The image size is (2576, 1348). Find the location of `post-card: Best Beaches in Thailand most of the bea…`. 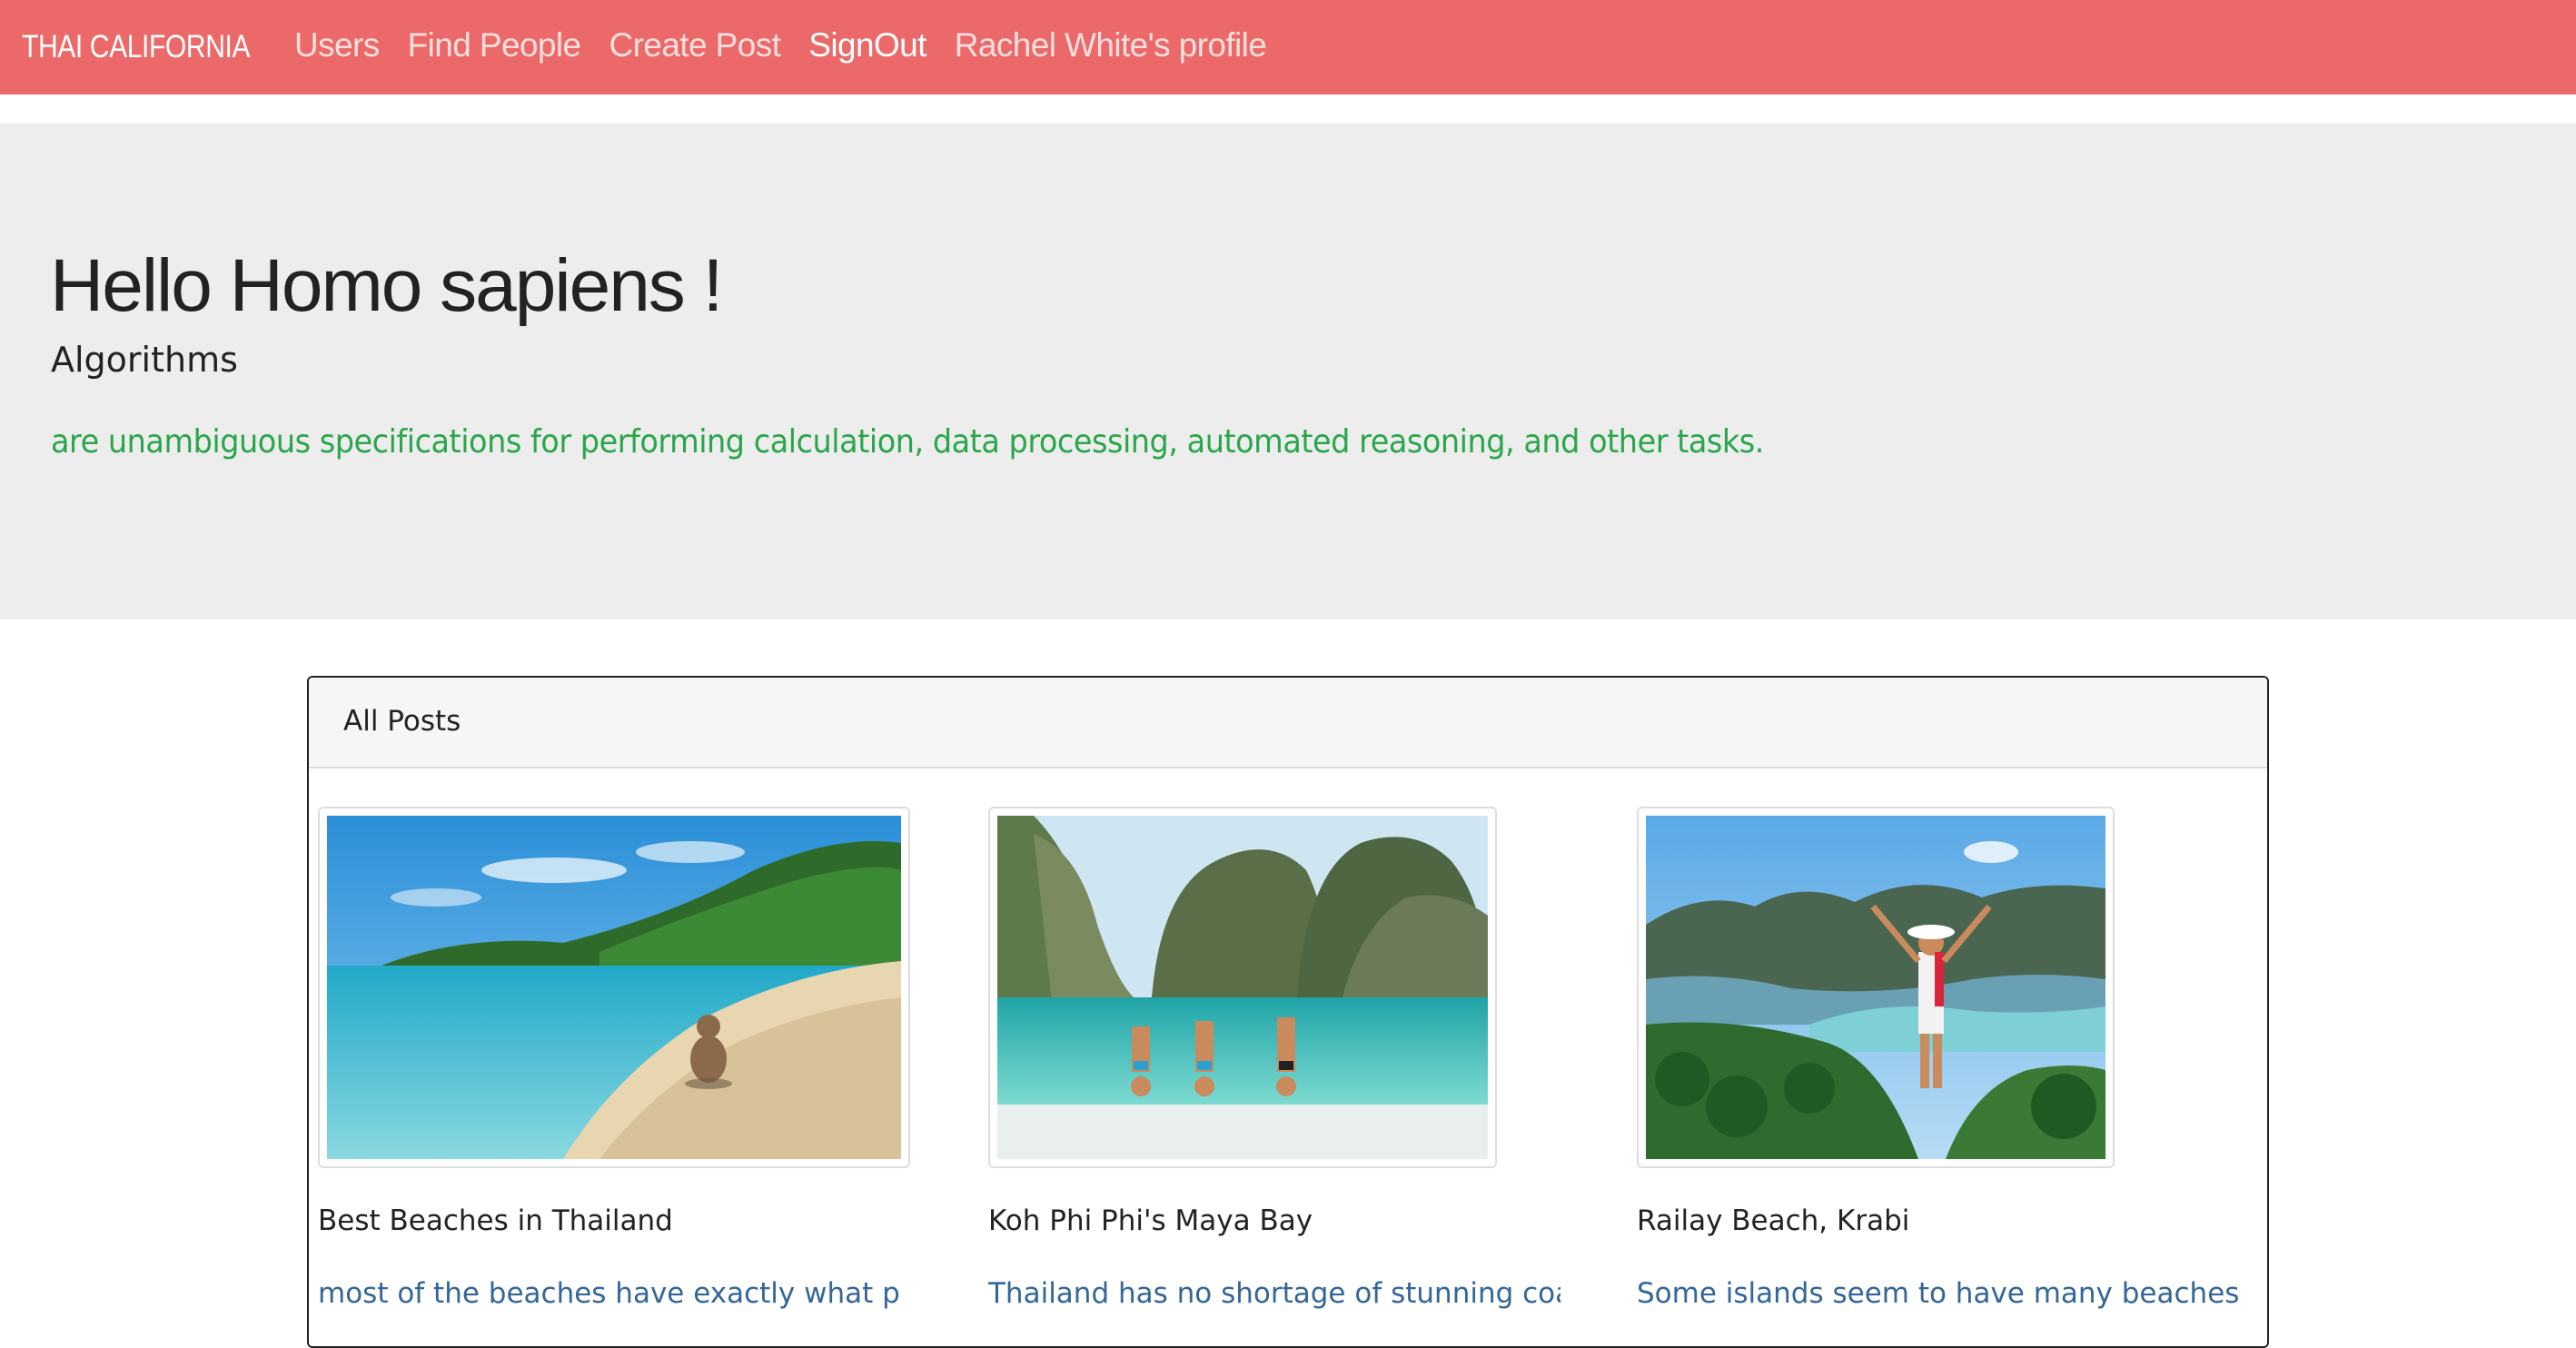

post-card: Best Beaches in Thailand most of the bea… is located at coordinates (617, 1076).